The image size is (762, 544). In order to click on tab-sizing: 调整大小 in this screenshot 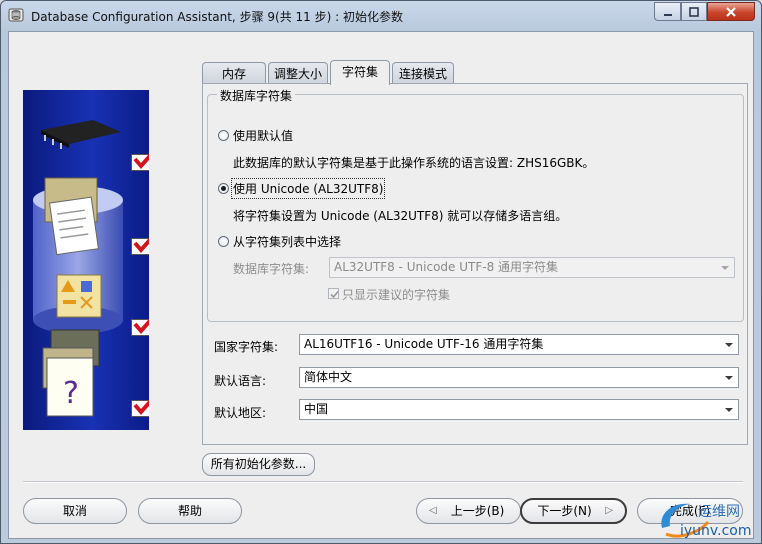, I will do `click(298, 73)`.